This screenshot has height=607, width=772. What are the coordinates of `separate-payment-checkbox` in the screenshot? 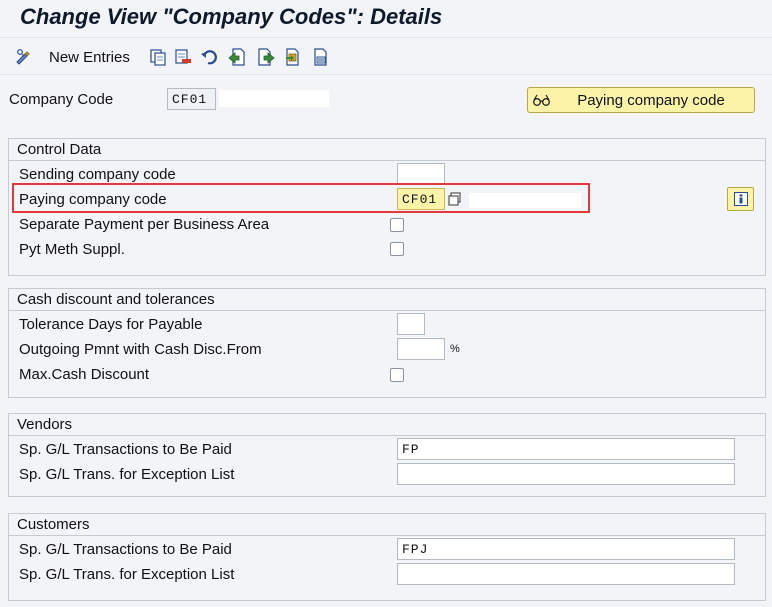 It's located at (397, 225).